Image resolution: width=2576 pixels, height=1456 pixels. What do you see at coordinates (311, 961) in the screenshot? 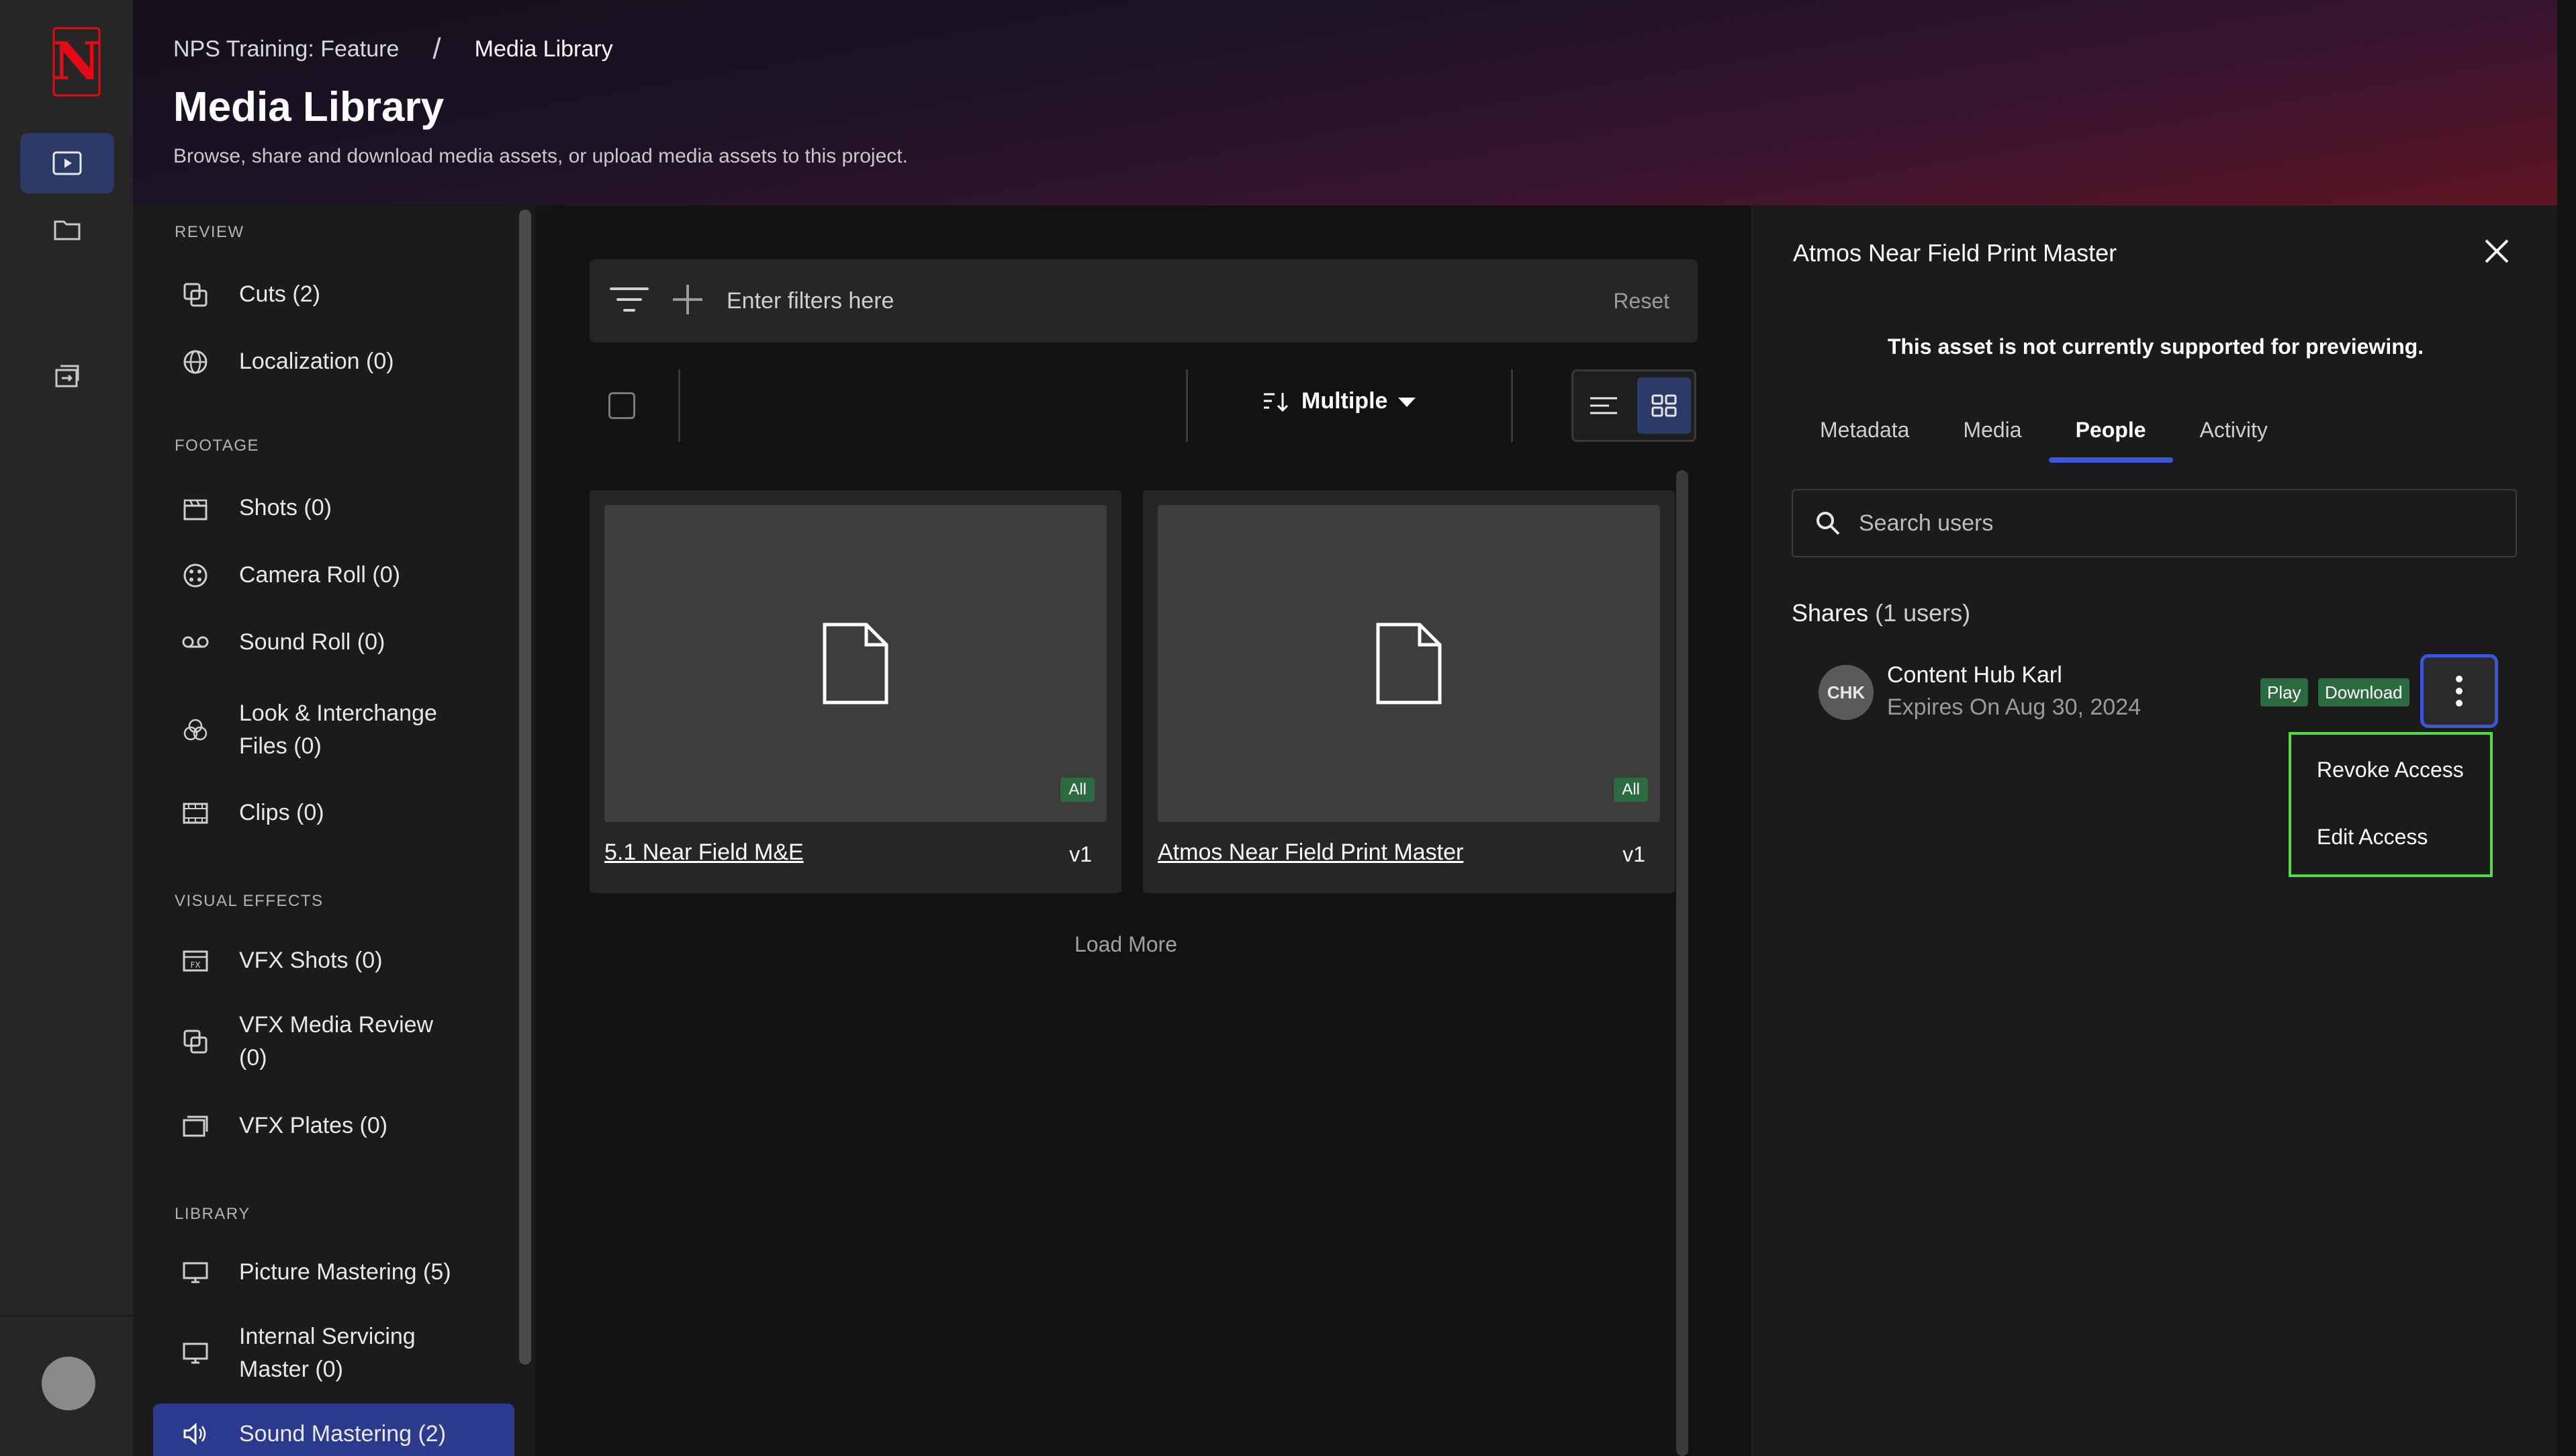
I see `sidebar-item-label: VFX Shots (0)` at bounding box center [311, 961].